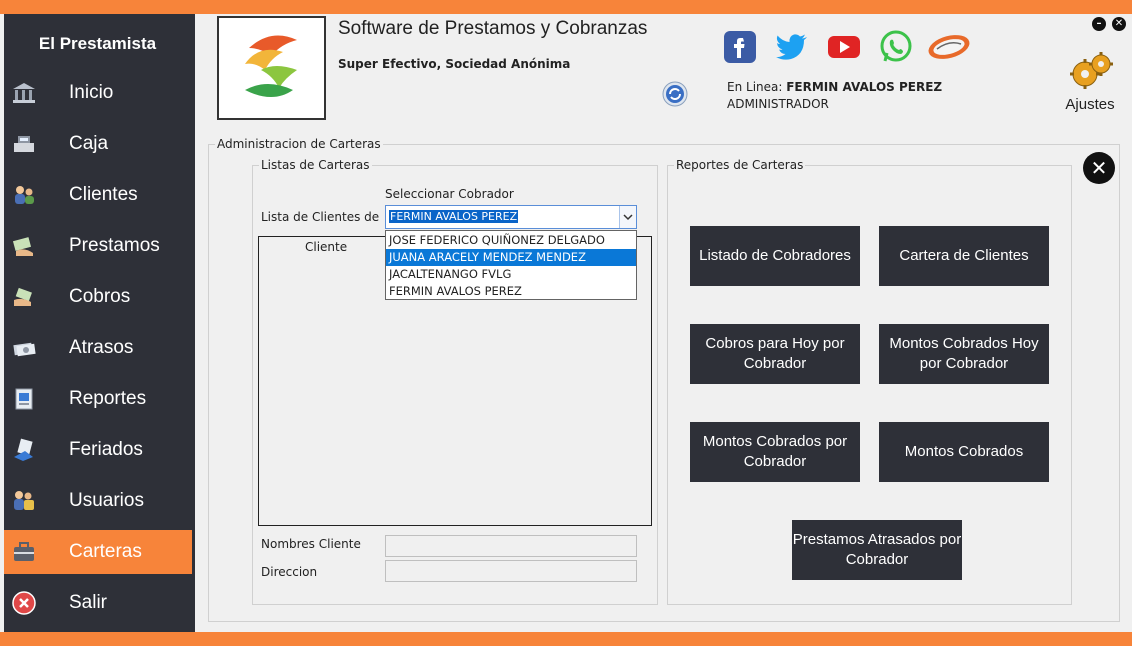  What do you see at coordinates (675, 94) in the screenshot?
I see `refresh-icon` at bounding box center [675, 94].